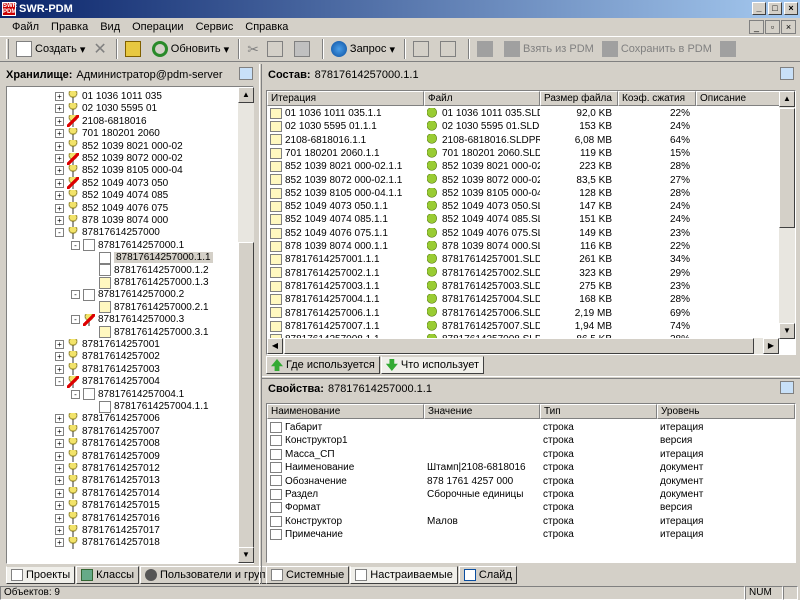  What do you see at coordinates (107, 530) in the screenshot?
I see `tree-node: +87817614257017` at bounding box center [107, 530].